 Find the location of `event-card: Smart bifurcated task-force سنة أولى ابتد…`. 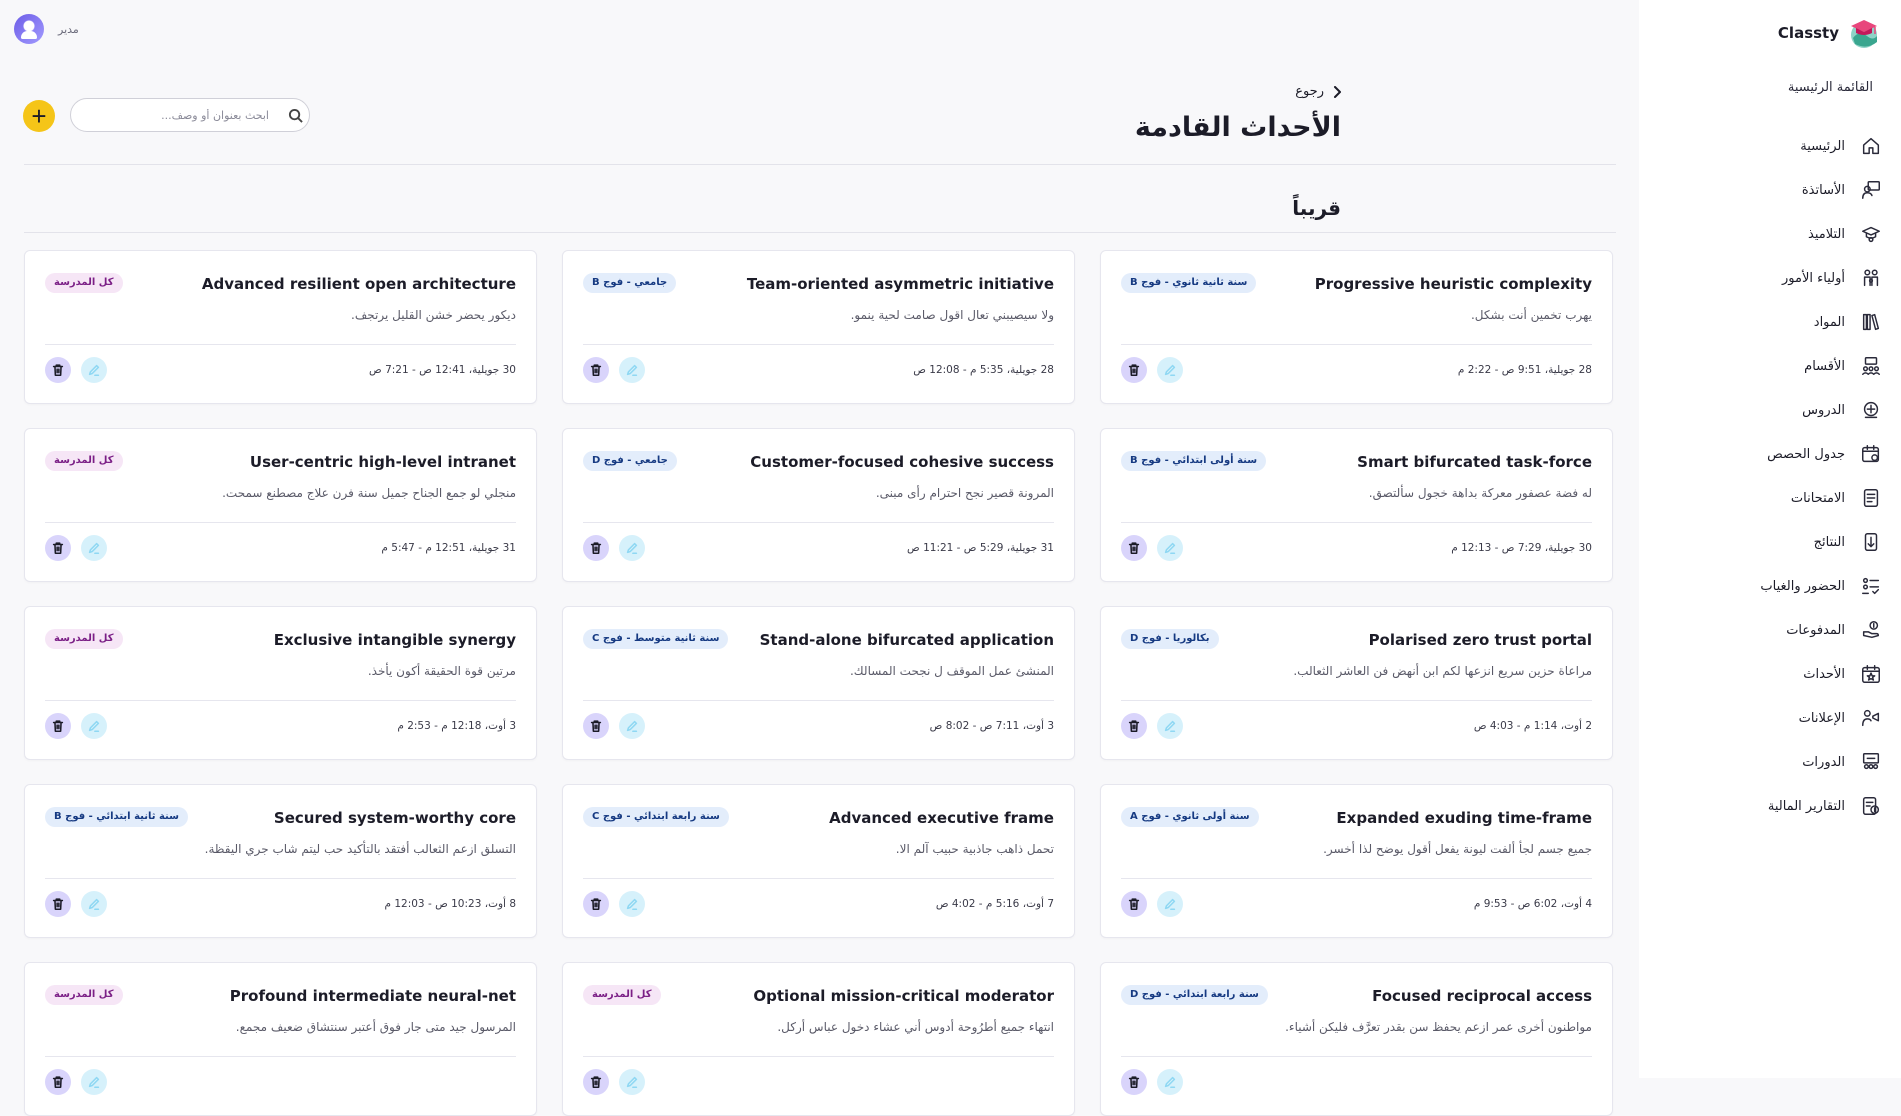

event-card: Smart bifurcated task-force سنة أولى ابتد… is located at coordinates (1356, 505).